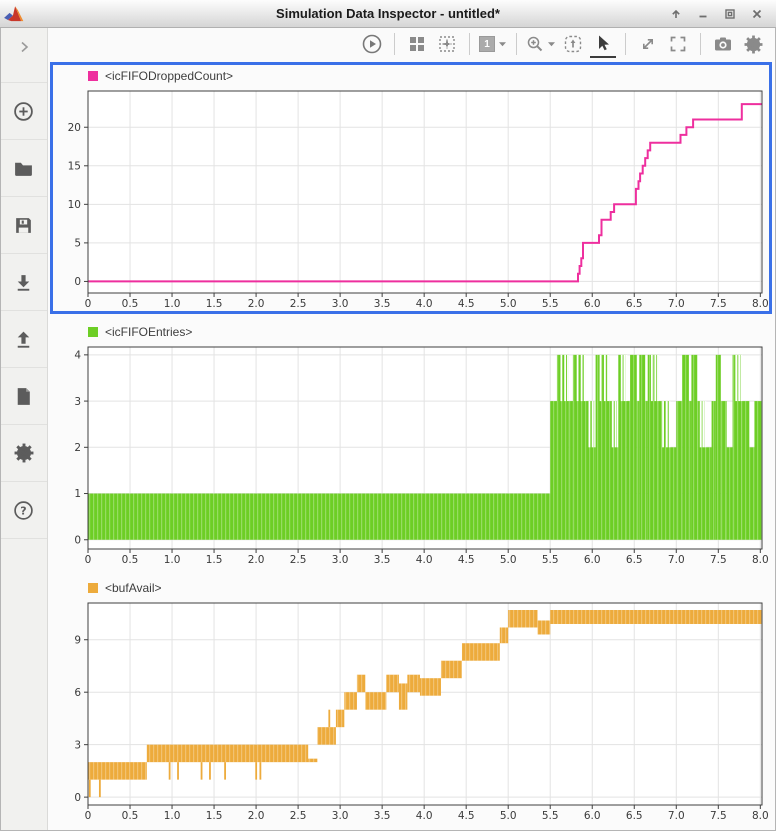 This screenshot has width=776, height=831. What do you see at coordinates (23, 224) in the screenshot?
I see `save-icon` at bounding box center [23, 224].